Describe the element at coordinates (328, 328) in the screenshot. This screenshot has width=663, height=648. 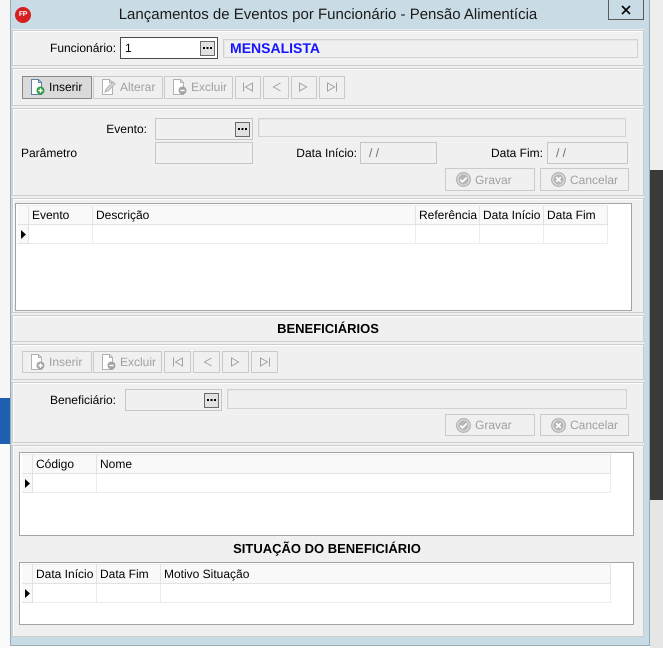
I see `section-title: BENEFICIÁRIOS` at that location.